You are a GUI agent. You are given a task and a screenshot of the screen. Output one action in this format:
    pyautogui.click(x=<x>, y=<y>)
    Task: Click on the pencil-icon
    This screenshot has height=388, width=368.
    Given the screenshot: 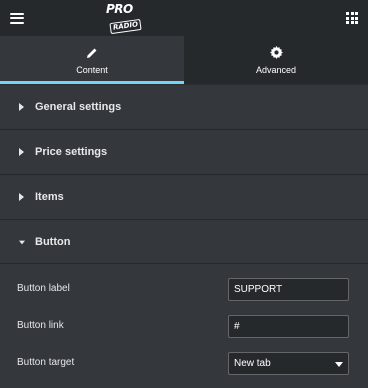 What is the action you would take?
    pyautogui.click(x=92, y=53)
    